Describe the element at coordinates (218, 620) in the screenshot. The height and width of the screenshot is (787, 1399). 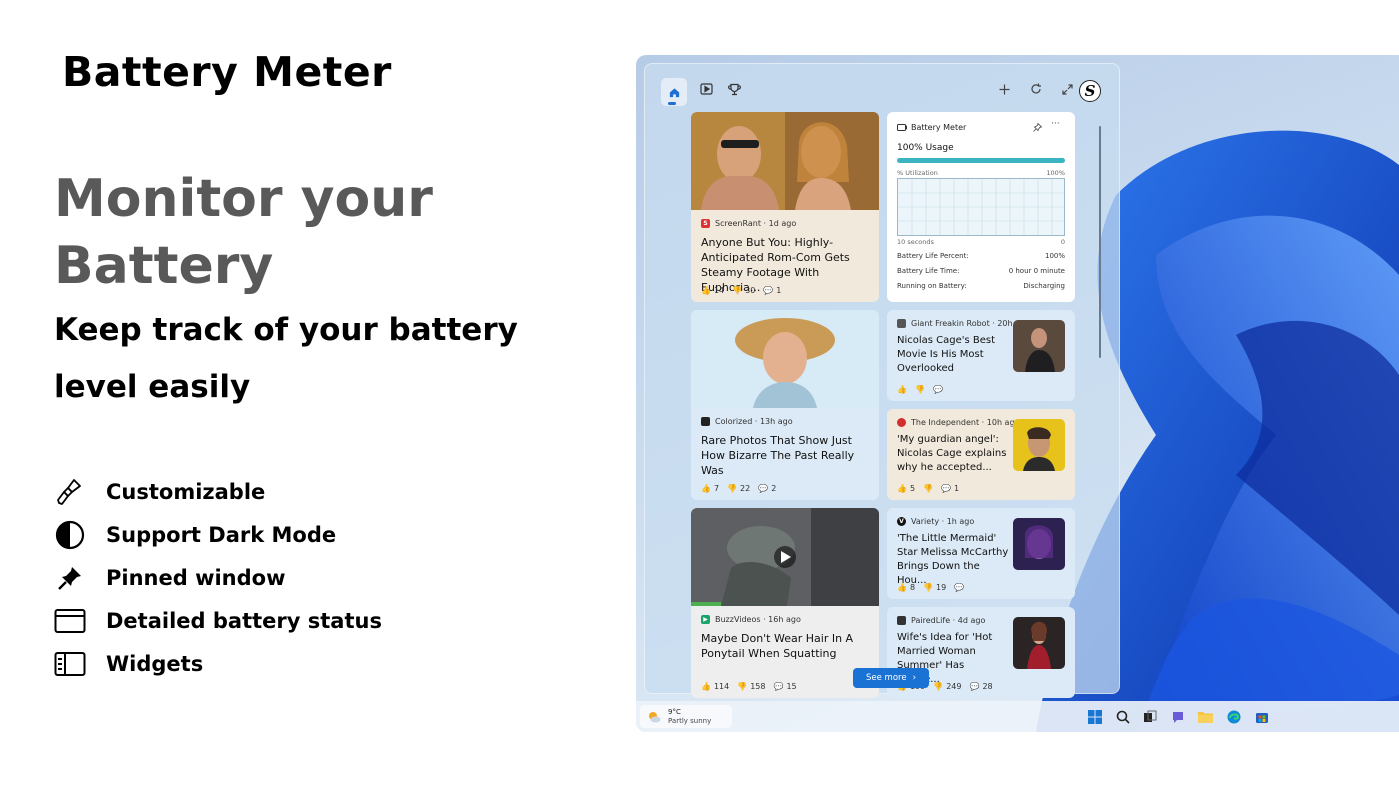
I see `feature-item: Detailed battery status` at that location.